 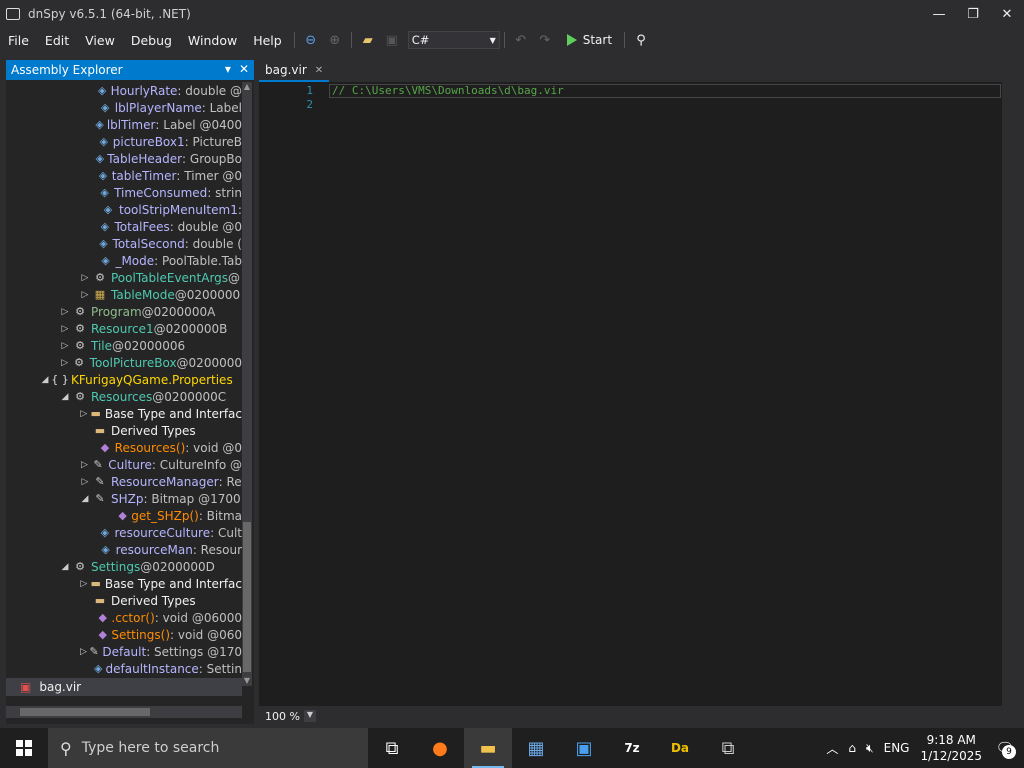 What do you see at coordinates (124, 362) in the screenshot?
I see `tree-item: ▷ ⚙ ToolPictureBox @0200000` at bounding box center [124, 362].